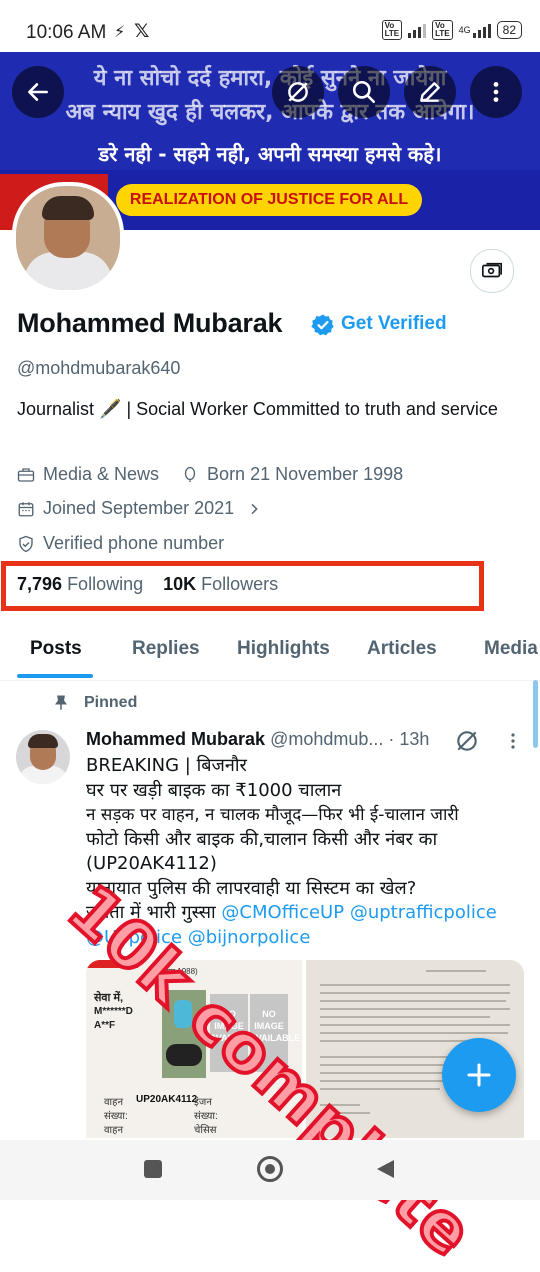 This screenshot has width=540, height=1272. I want to click on doc-vehicle-label: वाहन, so click(114, 1102).